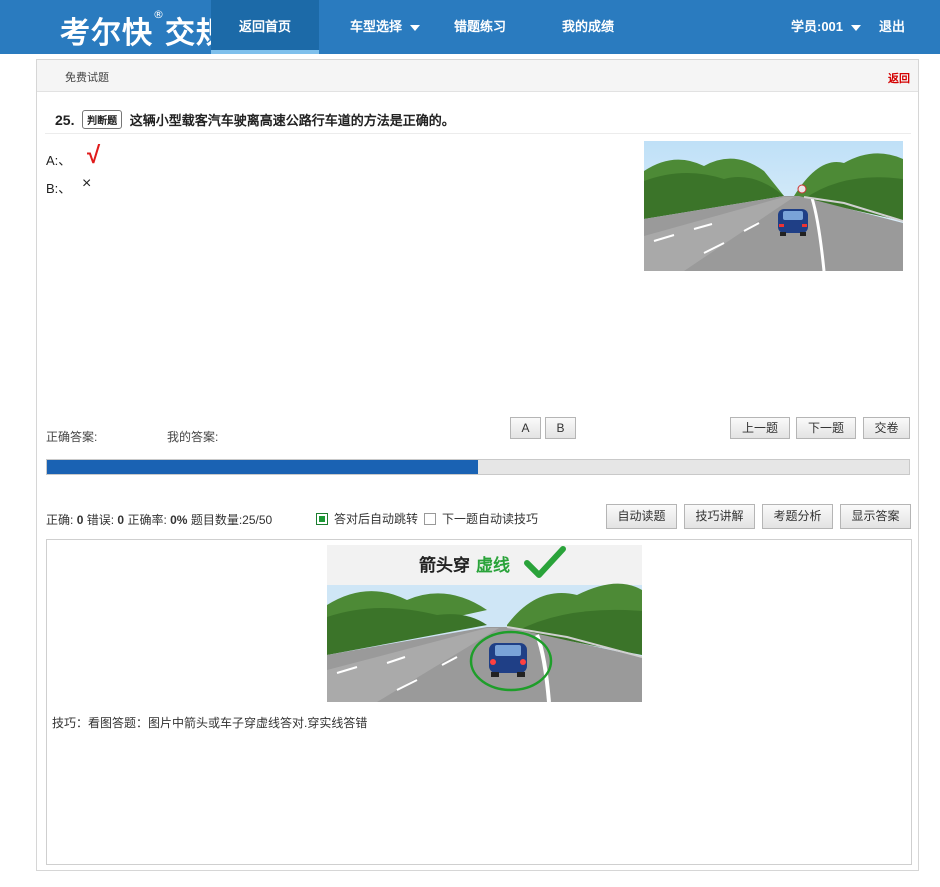 The width and height of the screenshot is (940, 887). I want to click on check-icon: √, so click(94, 155).